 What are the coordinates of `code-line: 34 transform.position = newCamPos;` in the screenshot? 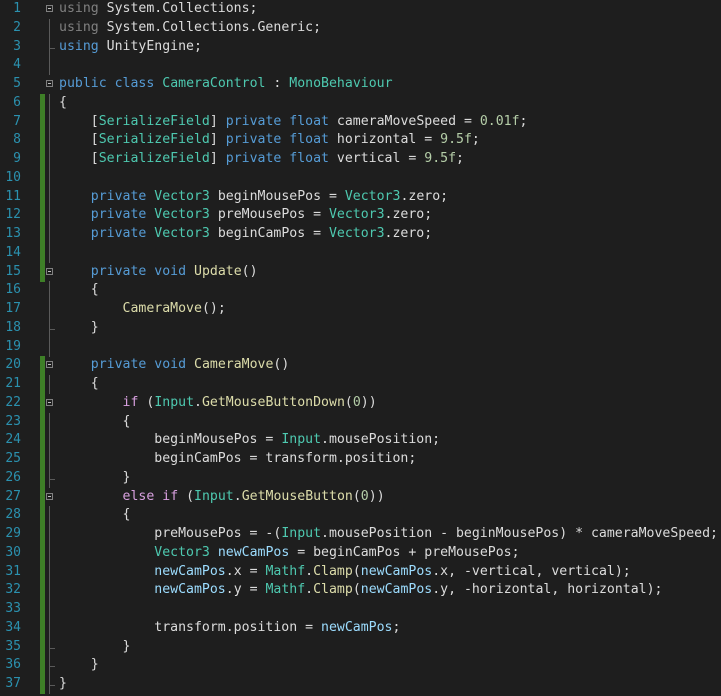 It's located at (360, 628).